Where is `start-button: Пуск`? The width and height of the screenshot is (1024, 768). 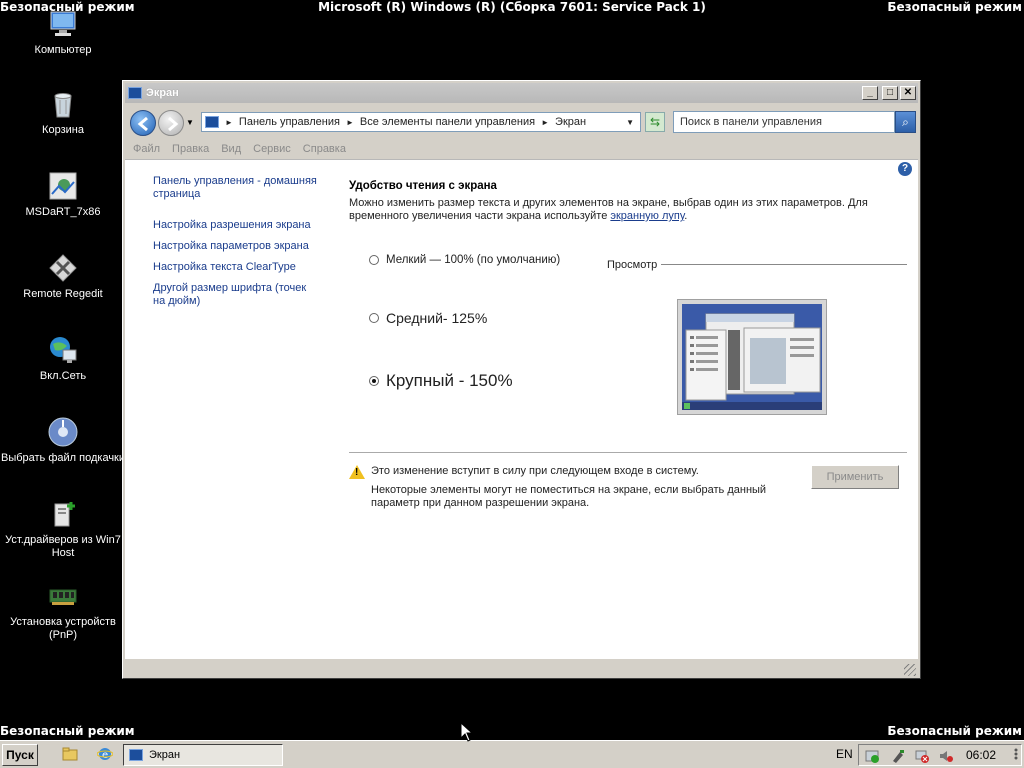 start-button: Пуск is located at coordinates (20, 755).